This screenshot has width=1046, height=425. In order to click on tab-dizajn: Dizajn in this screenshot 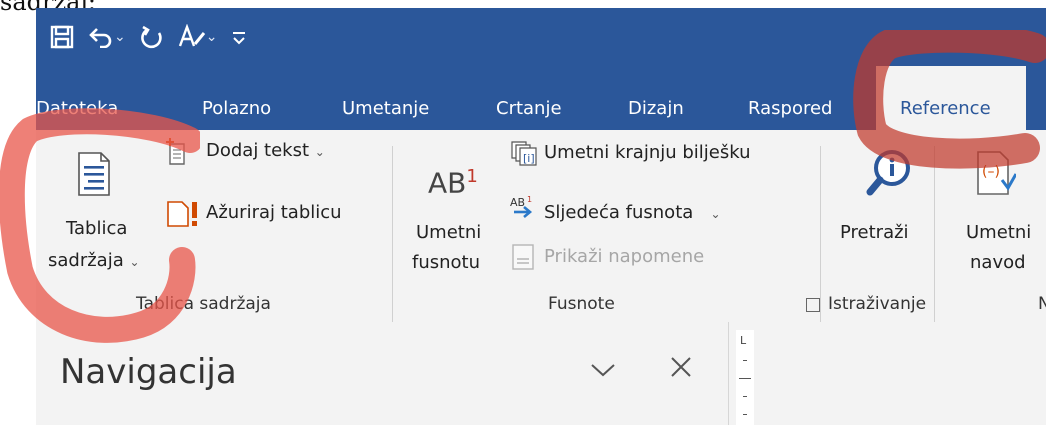, I will do `click(656, 98)`.